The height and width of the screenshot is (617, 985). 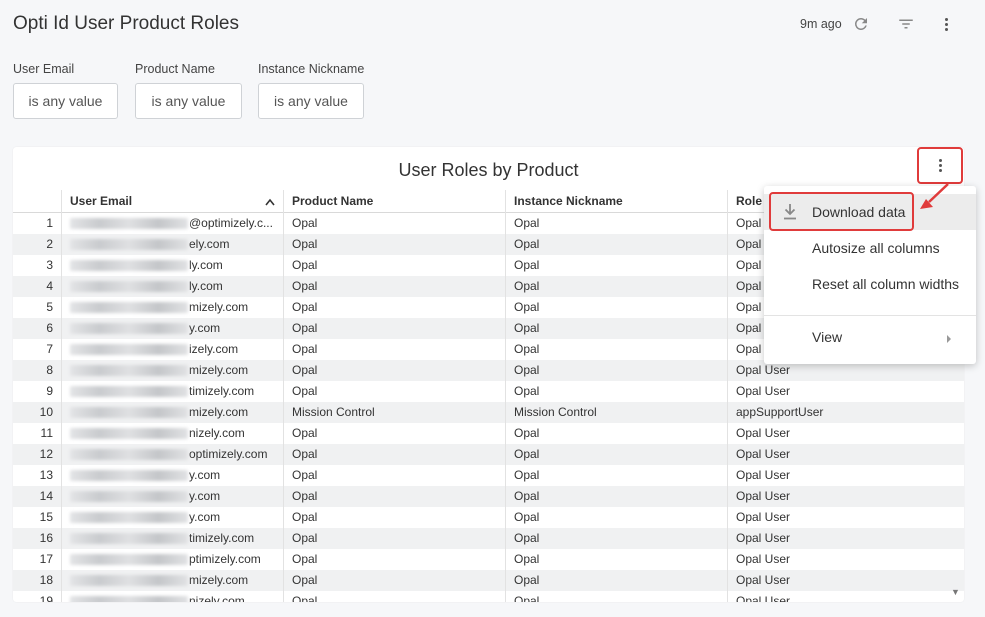 I want to click on menu-item-download-data: Download data, so click(x=870, y=212).